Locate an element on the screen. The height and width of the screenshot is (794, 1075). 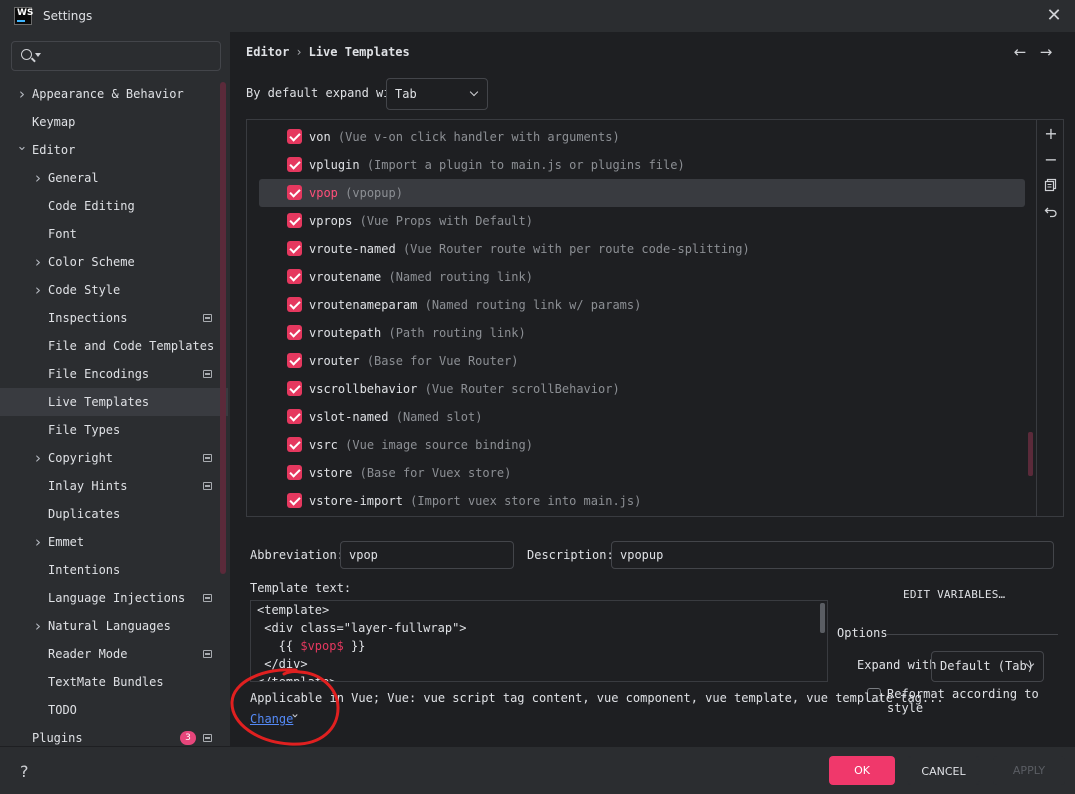
template-row: vroutepath (Path routing link) is located at coordinates (642, 333).